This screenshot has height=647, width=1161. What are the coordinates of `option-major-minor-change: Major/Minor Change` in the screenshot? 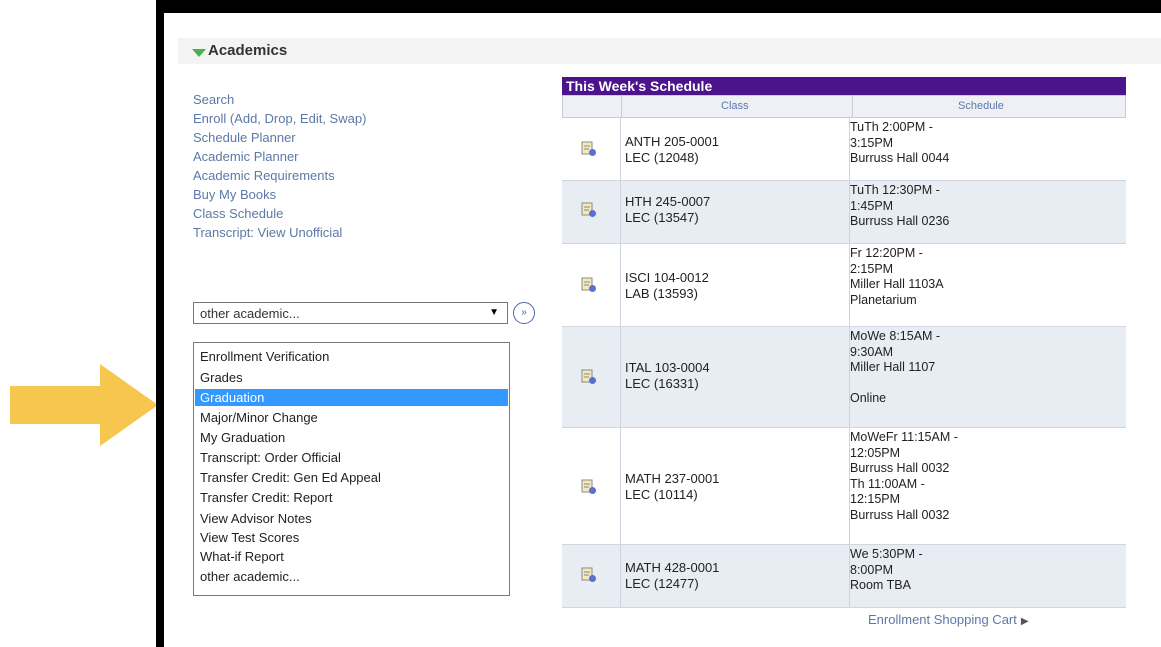 It's located at (351, 417).